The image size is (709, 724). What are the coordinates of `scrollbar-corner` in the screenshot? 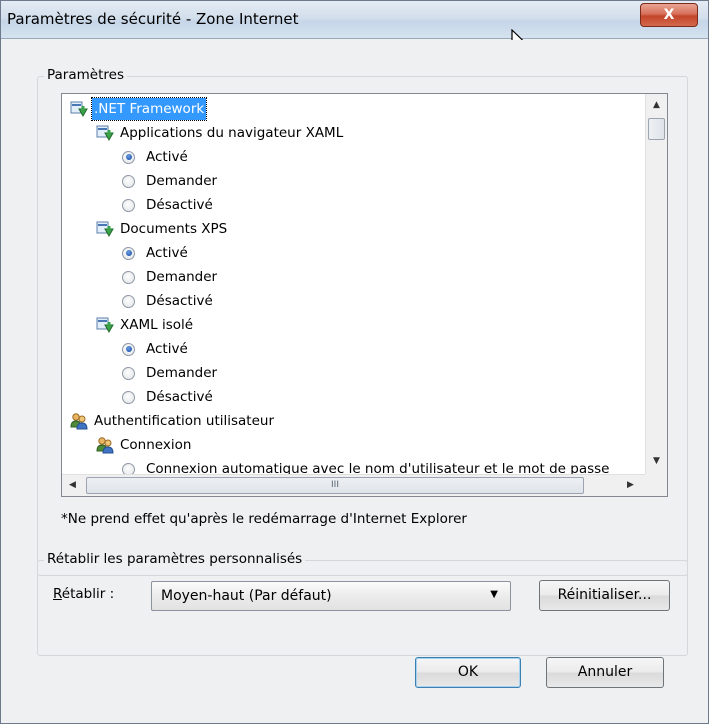 It's located at (656, 485).